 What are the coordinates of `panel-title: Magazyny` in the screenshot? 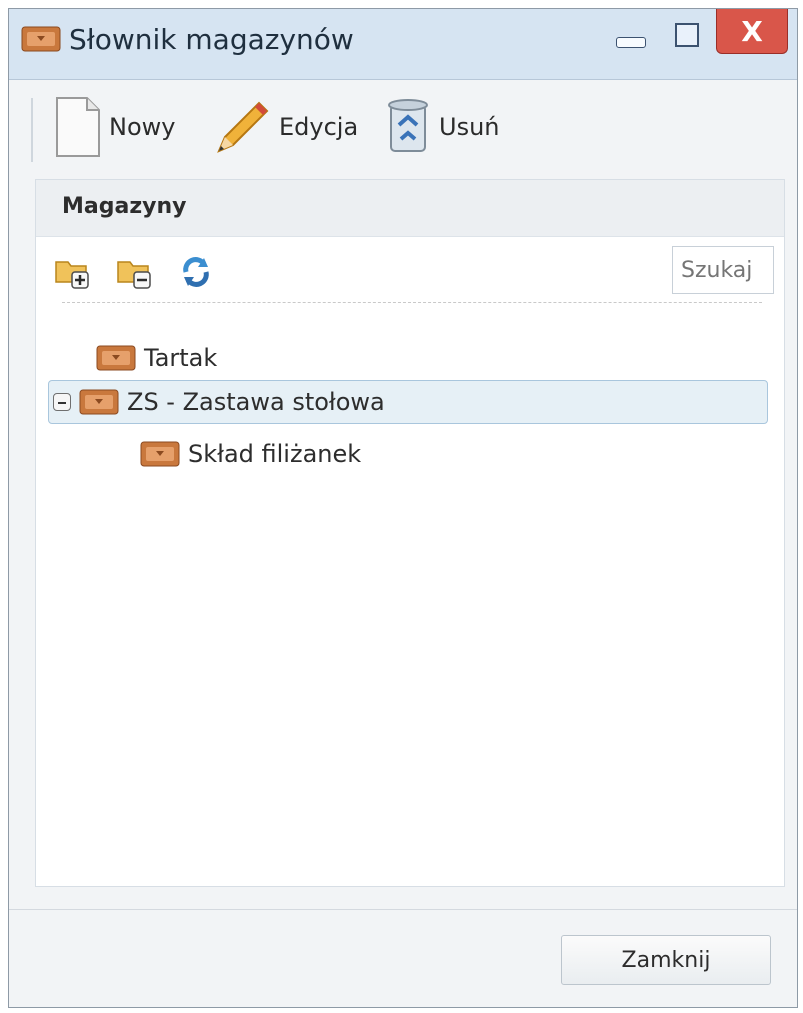 It's located at (124, 206).